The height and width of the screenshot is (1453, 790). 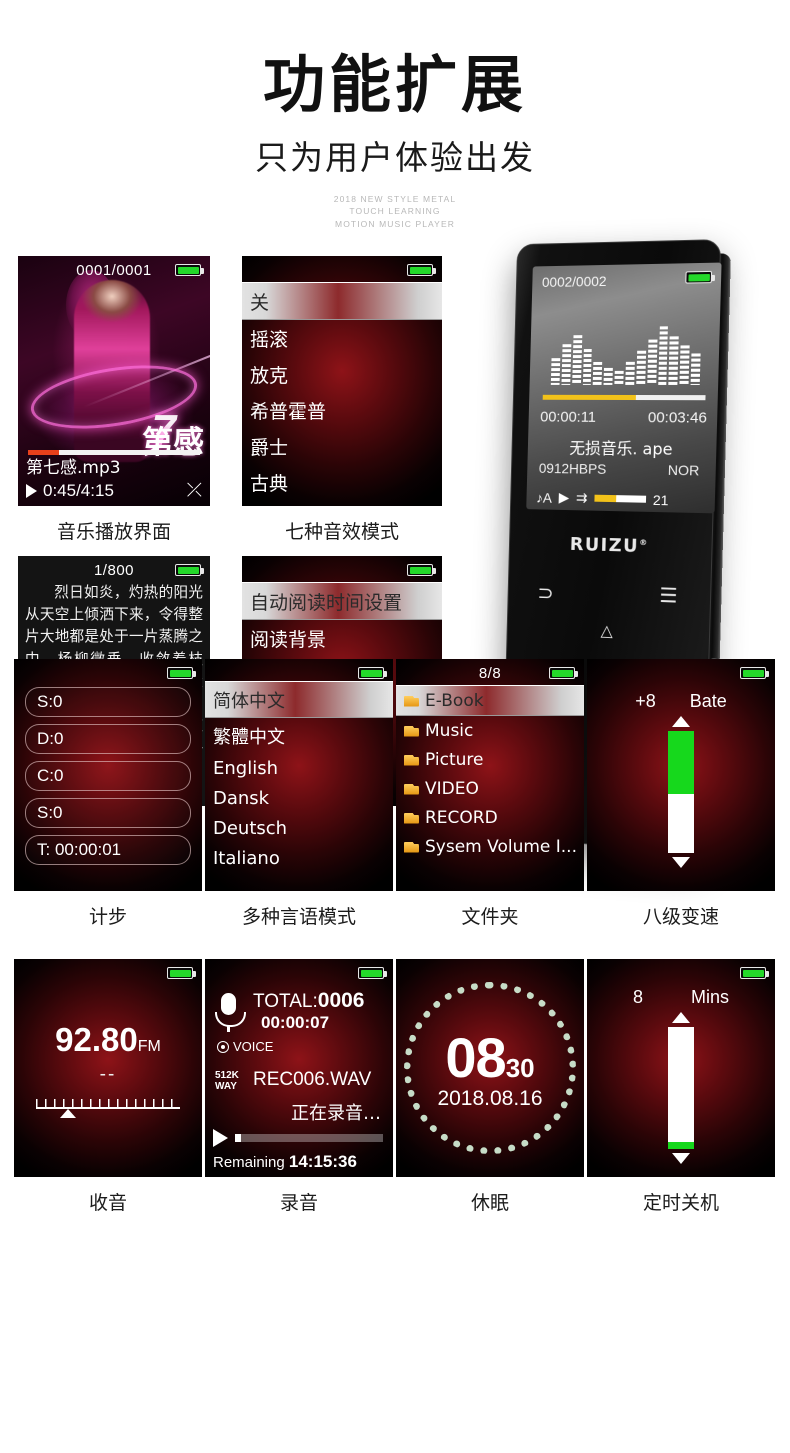 What do you see at coordinates (113, 532) in the screenshot?
I see `music-player-caption: 音乐播放界面` at bounding box center [113, 532].